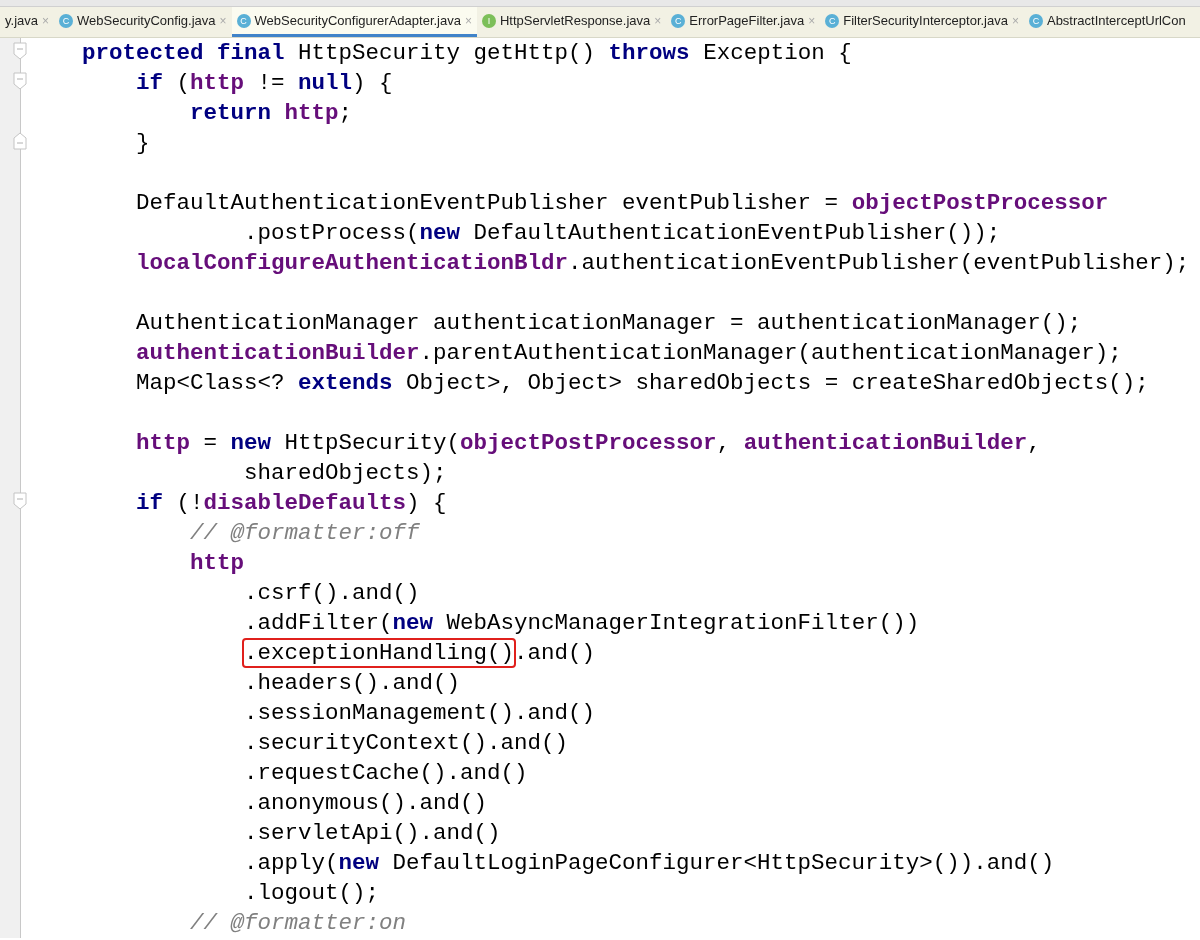  What do you see at coordinates (737, 233) in the screenshot?
I see `code-token: DefaultAuthenticationEventPublisher());` at bounding box center [737, 233].